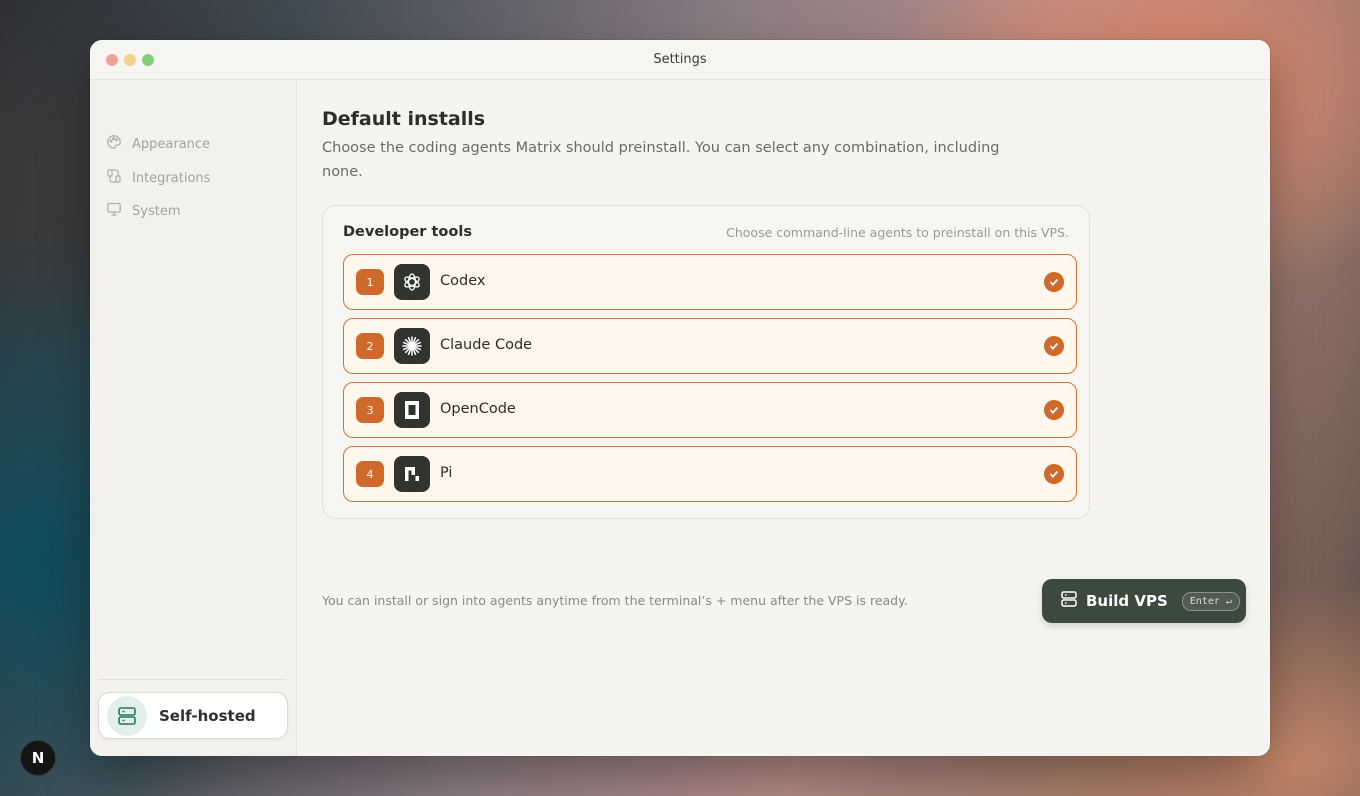 This screenshot has height=796, width=1360. Describe the element at coordinates (486, 345) in the screenshot. I see `tool-name: Claude Code` at that location.